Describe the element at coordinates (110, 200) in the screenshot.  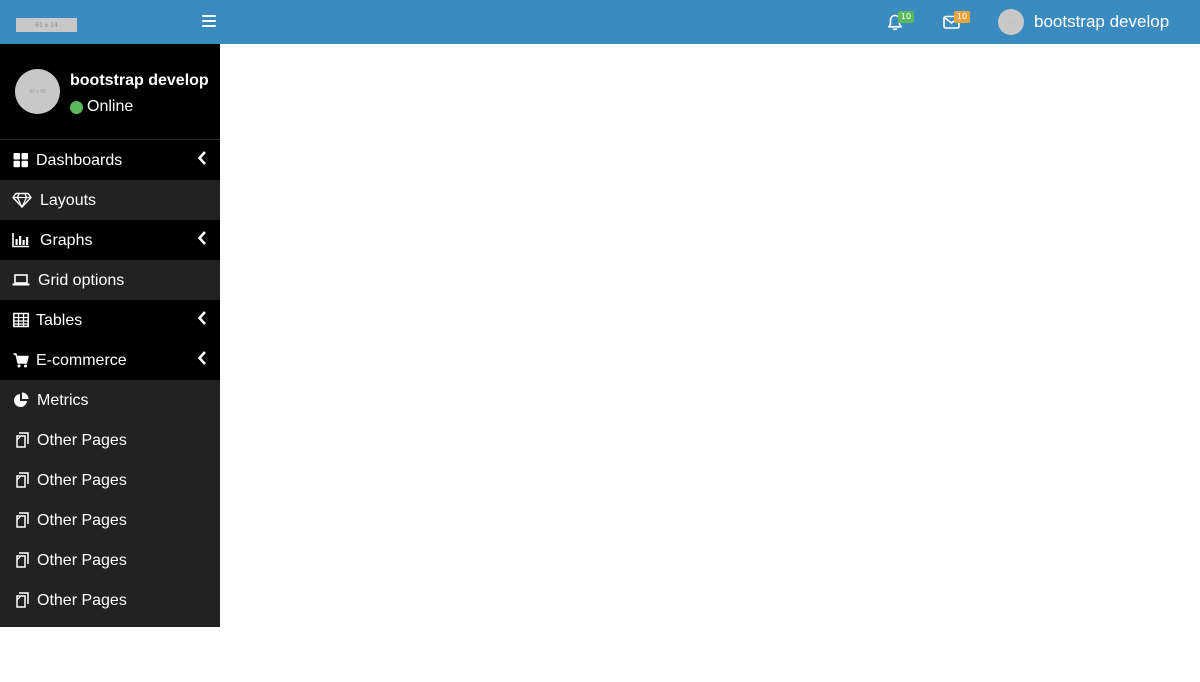
I see `sidebar-item-layouts: Layouts` at that location.